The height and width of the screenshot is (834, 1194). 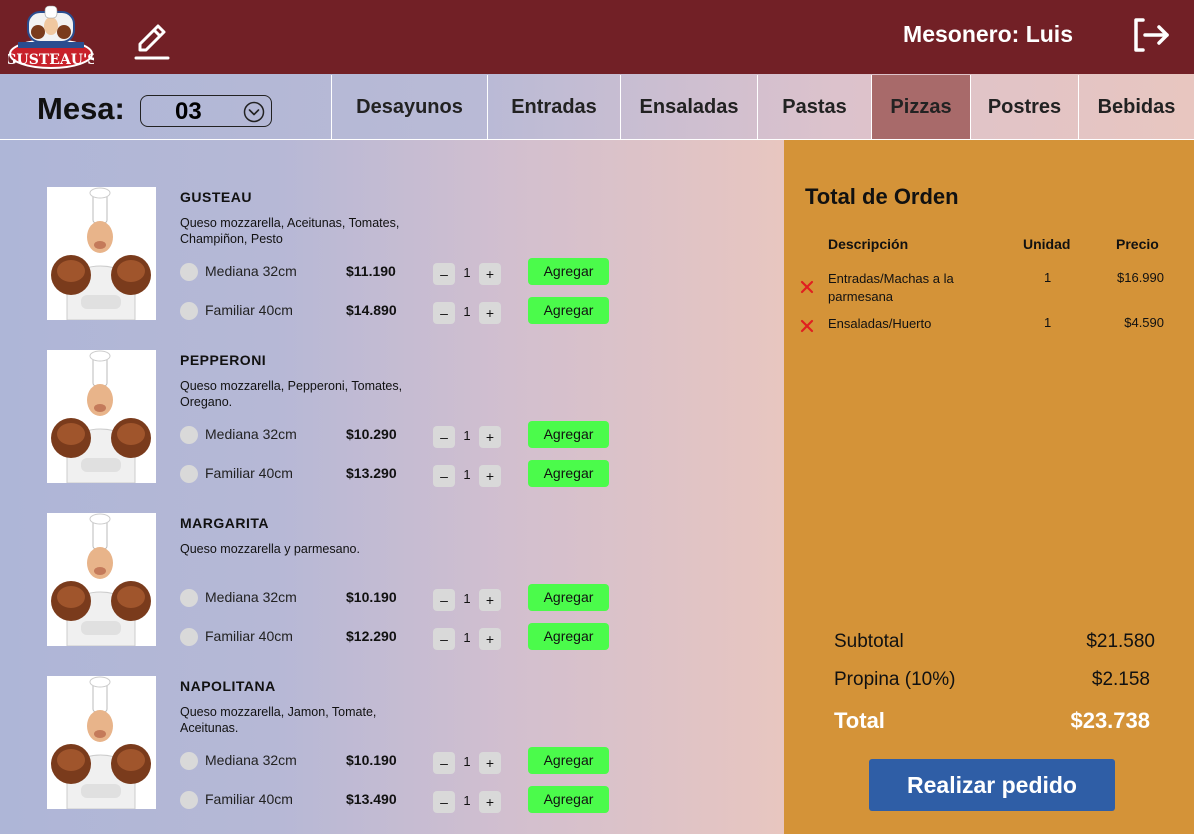 I want to click on subtotal-label: Subtotal, so click(x=869, y=641).